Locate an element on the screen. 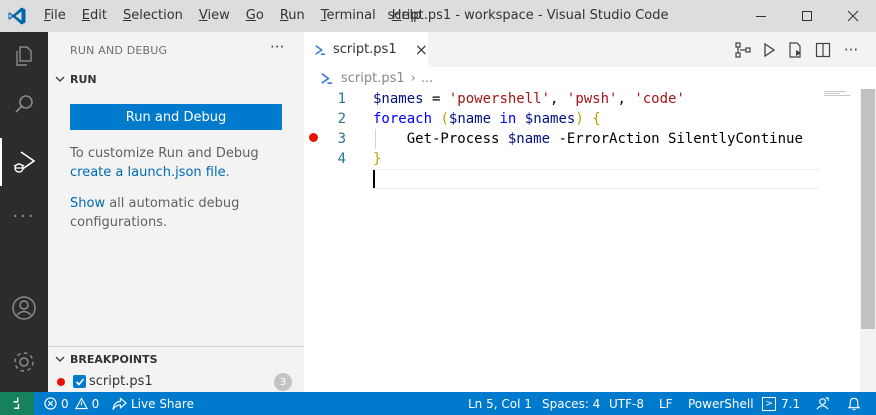 The height and width of the screenshot is (415, 876). run-section-title: RUN is located at coordinates (83, 79).